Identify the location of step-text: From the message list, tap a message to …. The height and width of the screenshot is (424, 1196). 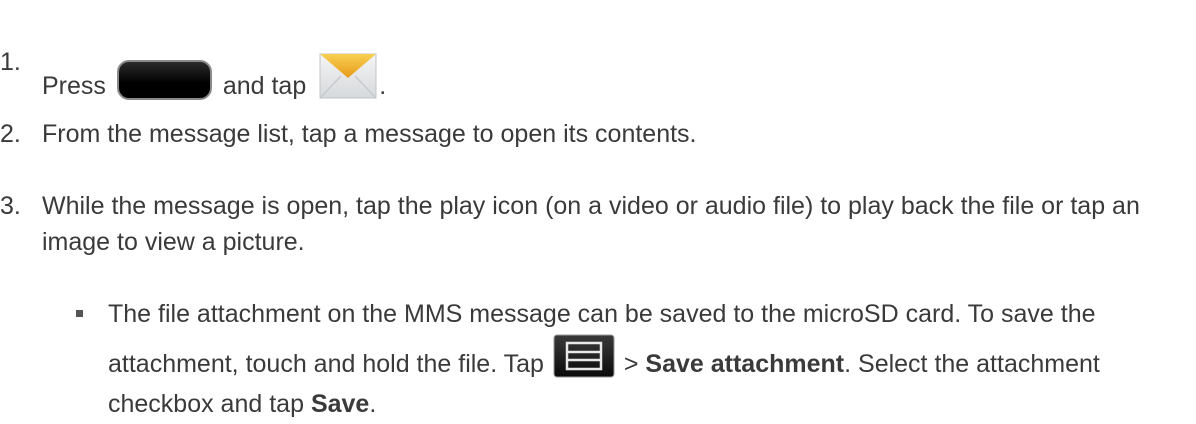
(369, 134).